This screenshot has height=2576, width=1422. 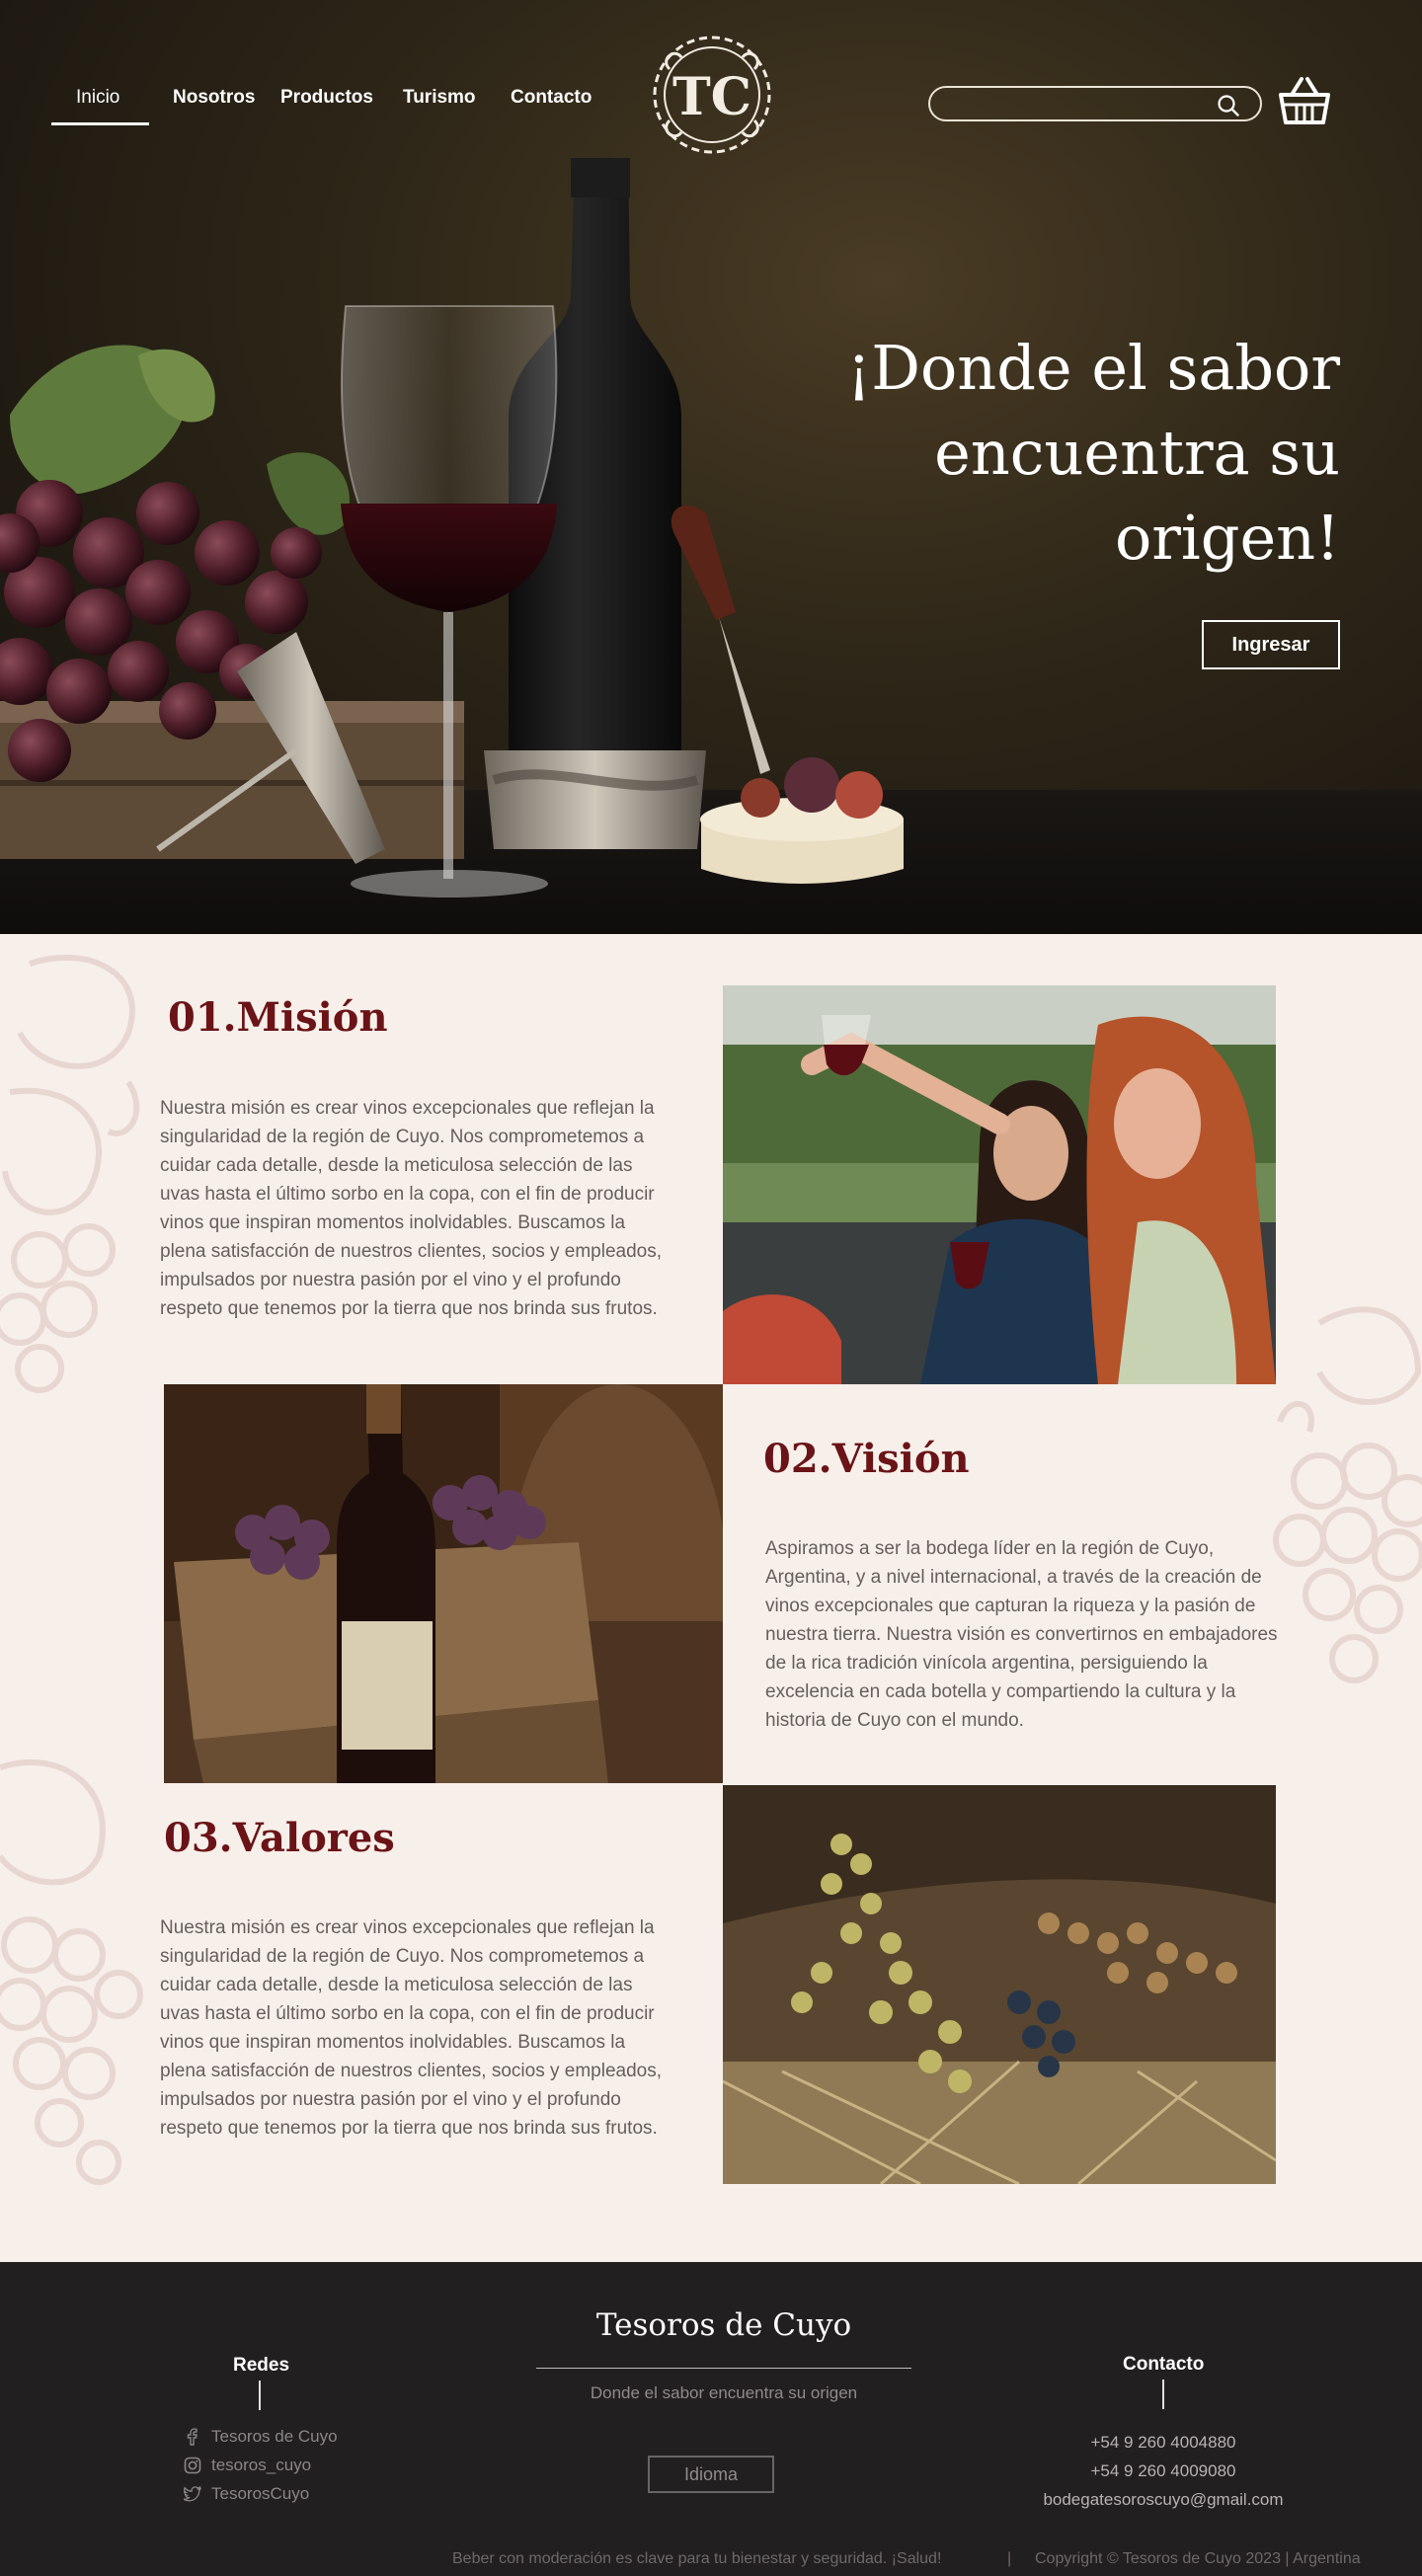 What do you see at coordinates (97, 98) in the screenshot?
I see `nav-inicio: Inicio` at bounding box center [97, 98].